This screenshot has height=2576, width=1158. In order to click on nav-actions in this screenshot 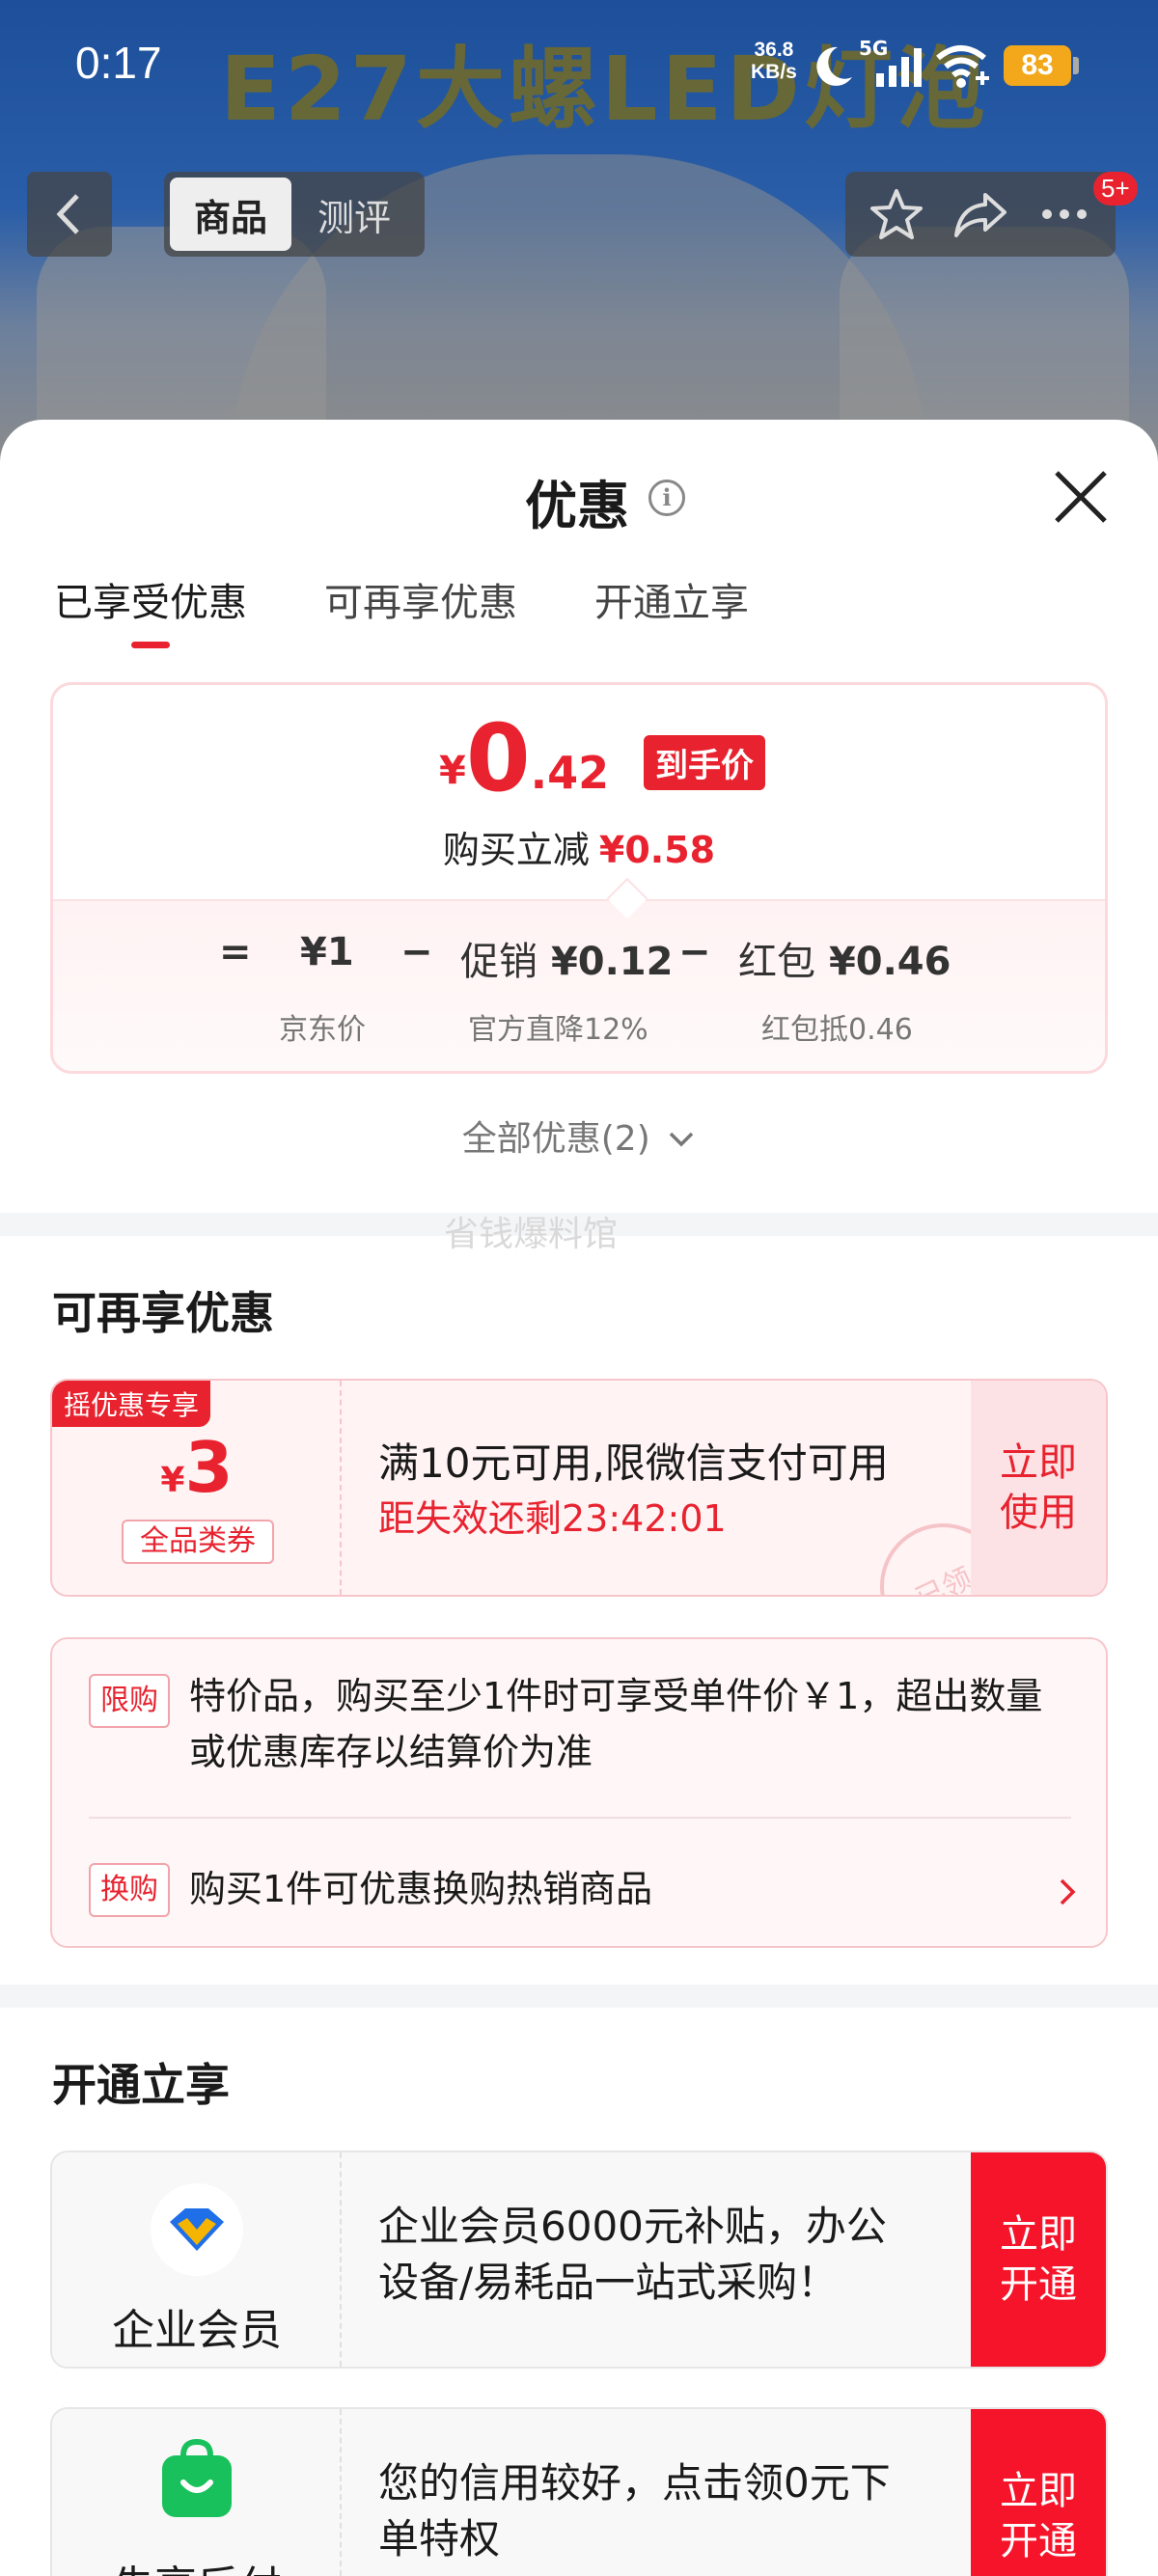, I will do `click(980, 215)`.